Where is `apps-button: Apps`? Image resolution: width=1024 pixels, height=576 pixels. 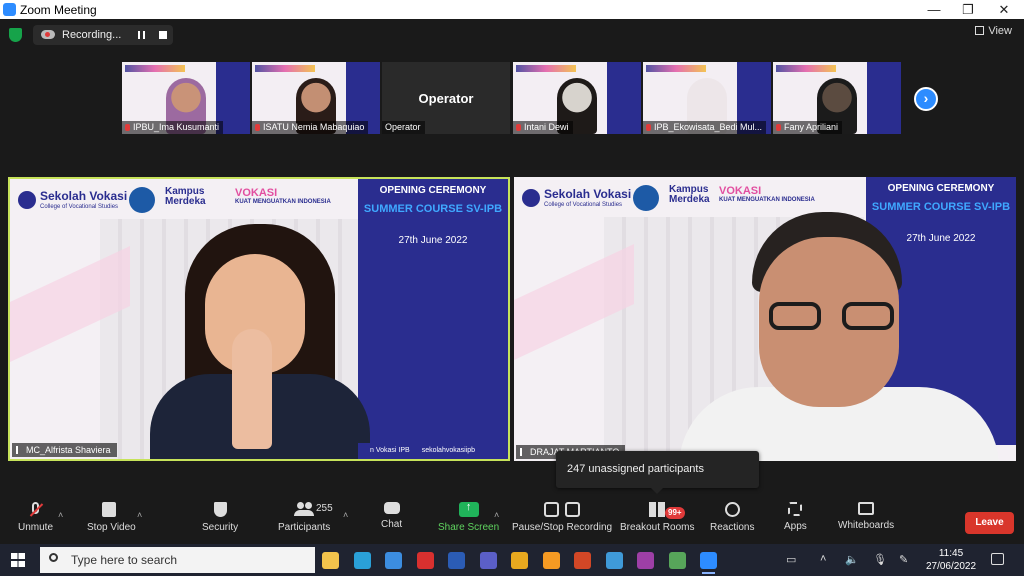 apps-button: Apps is located at coordinates (795, 517).